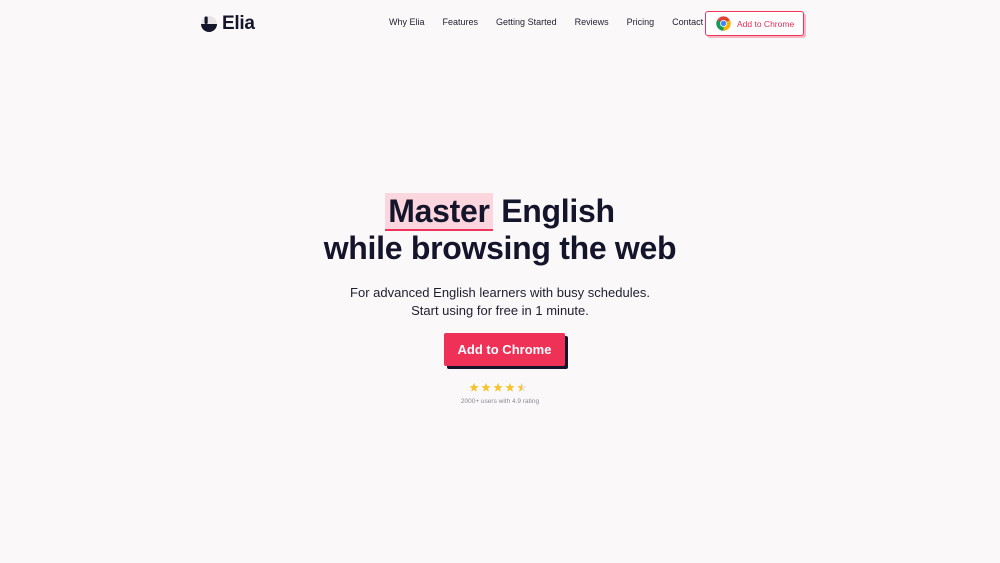 The width and height of the screenshot is (1000, 563). I want to click on rating-caption: 2000+ users with 4.9 rating, so click(500, 401).